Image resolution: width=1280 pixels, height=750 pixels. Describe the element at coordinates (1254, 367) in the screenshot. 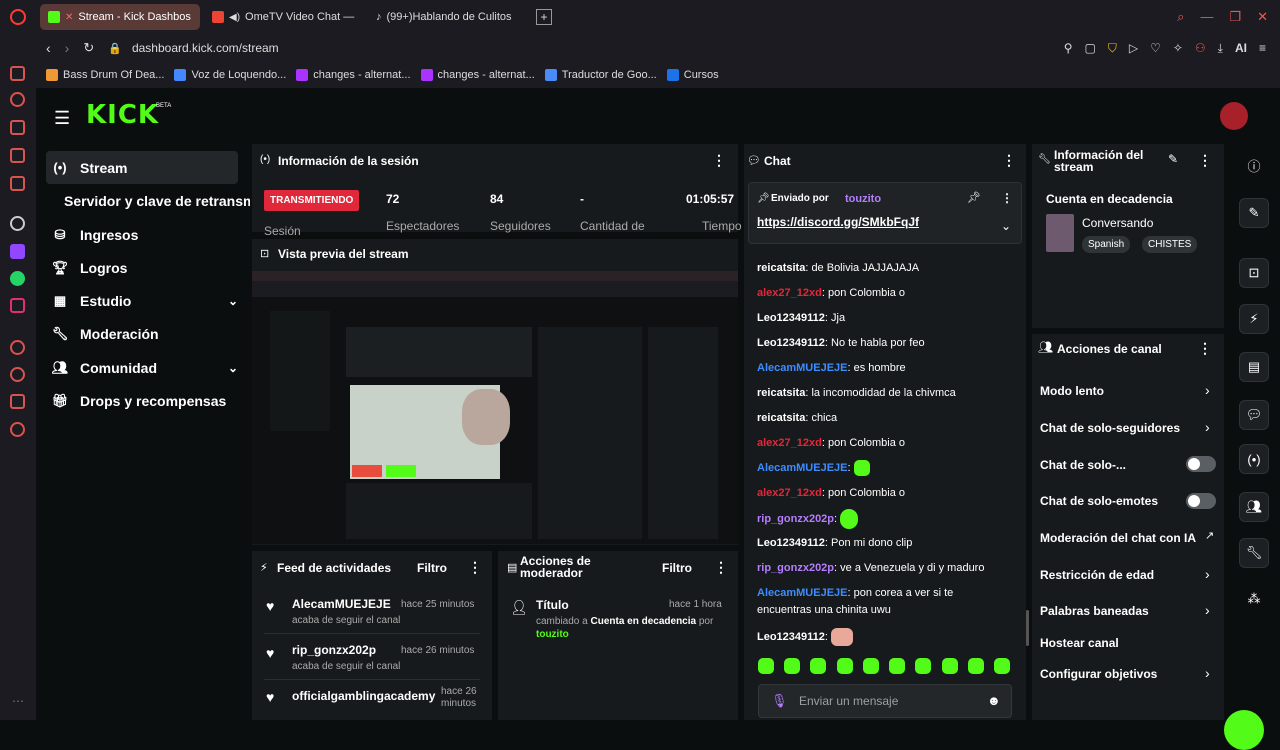

I see `document-icon: ▤` at that location.